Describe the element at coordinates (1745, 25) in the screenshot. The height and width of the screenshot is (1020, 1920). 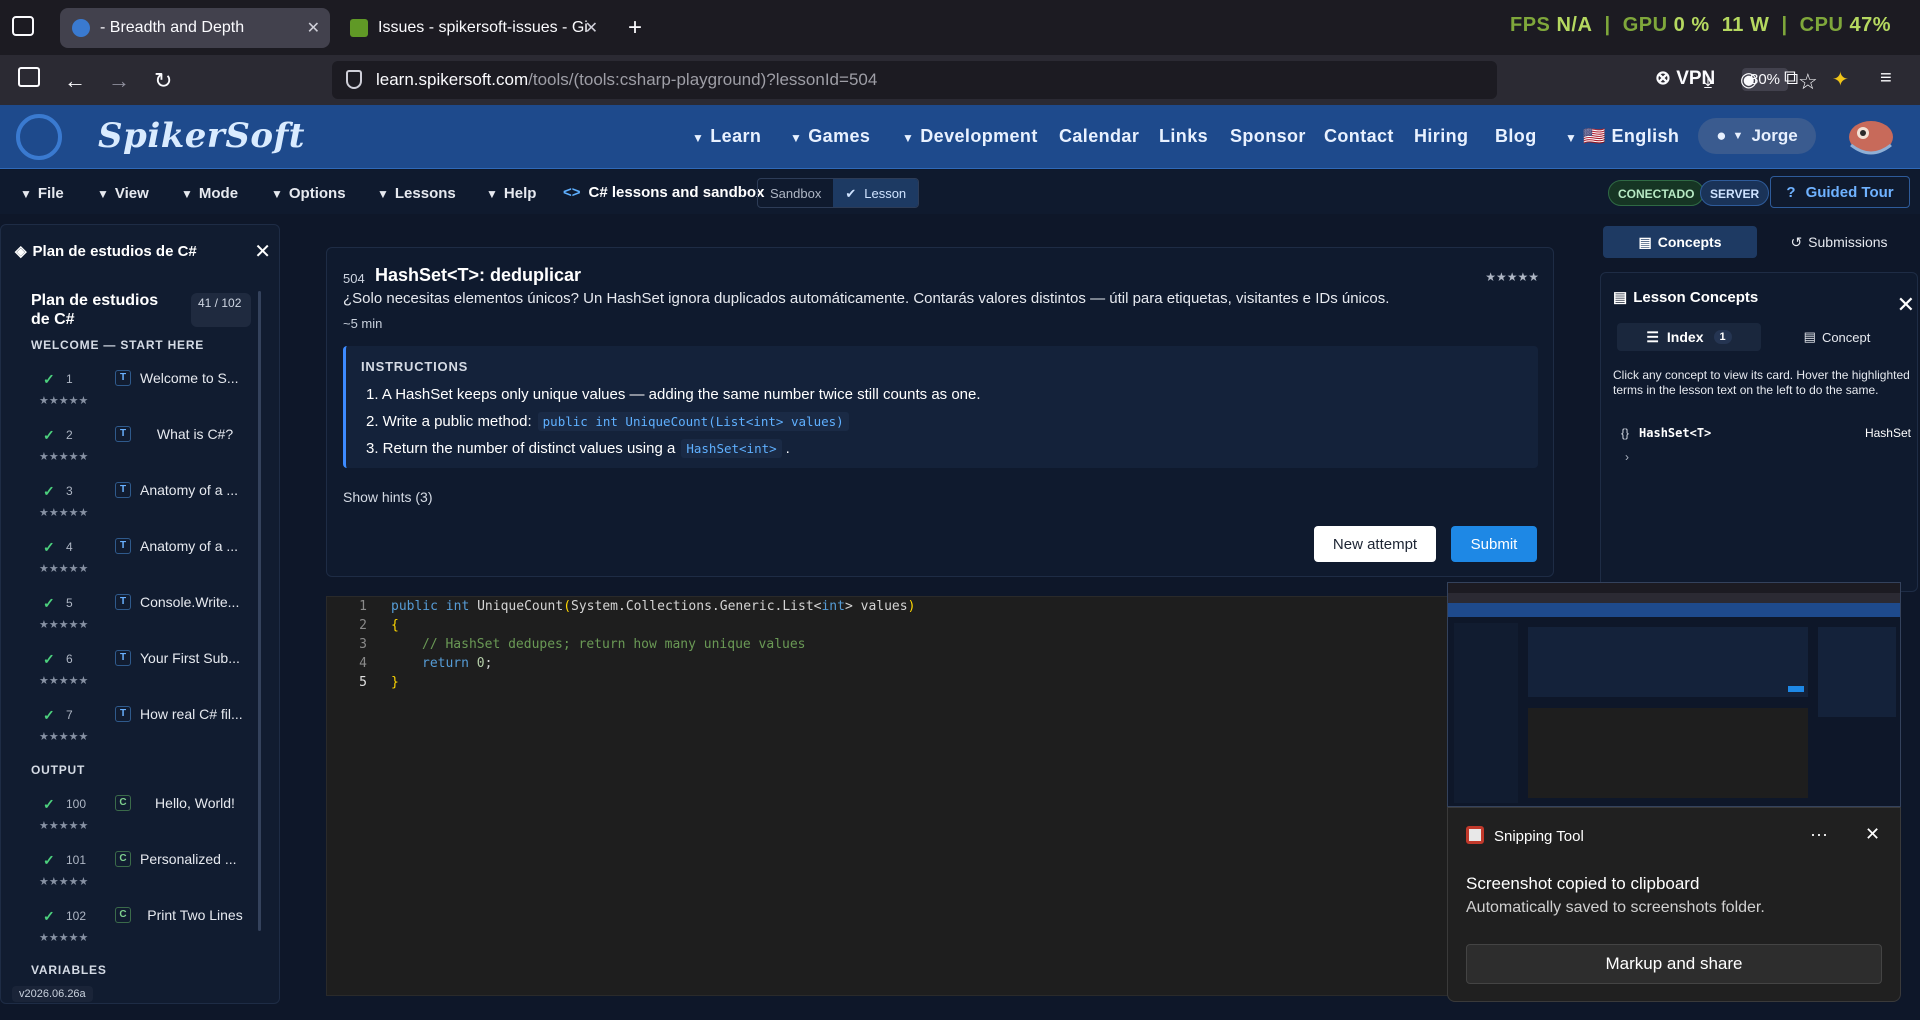
I see `gpu-power: 11 W` at that location.